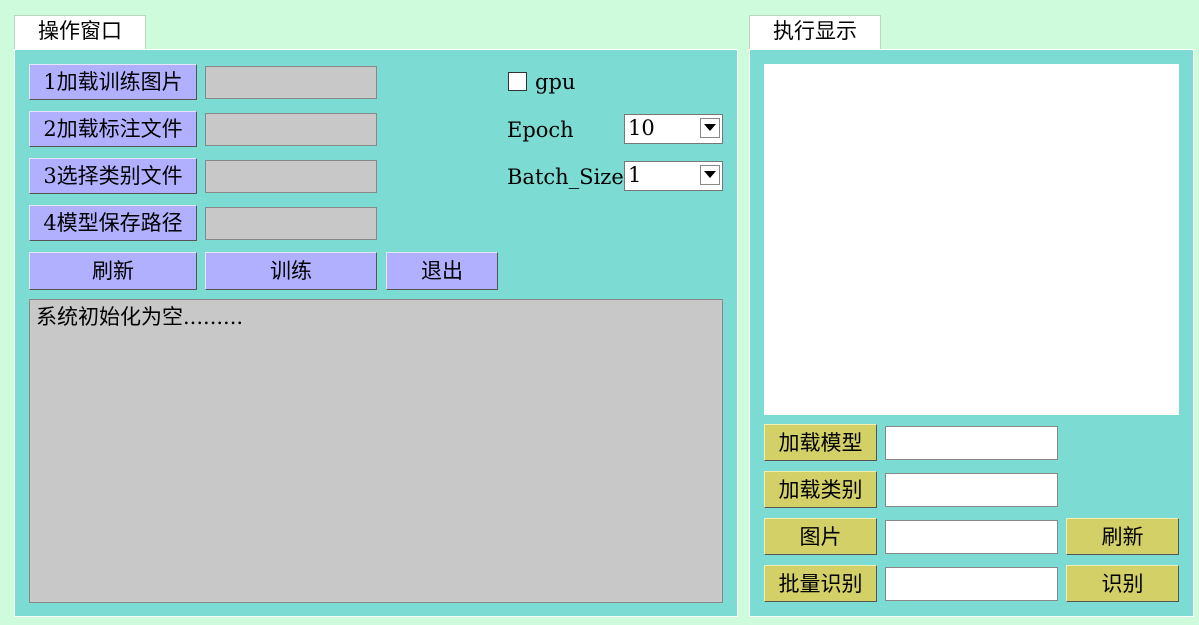  Describe the element at coordinates (555, 82) in the screenshot. I see `gpu-label: gpu` at that location.